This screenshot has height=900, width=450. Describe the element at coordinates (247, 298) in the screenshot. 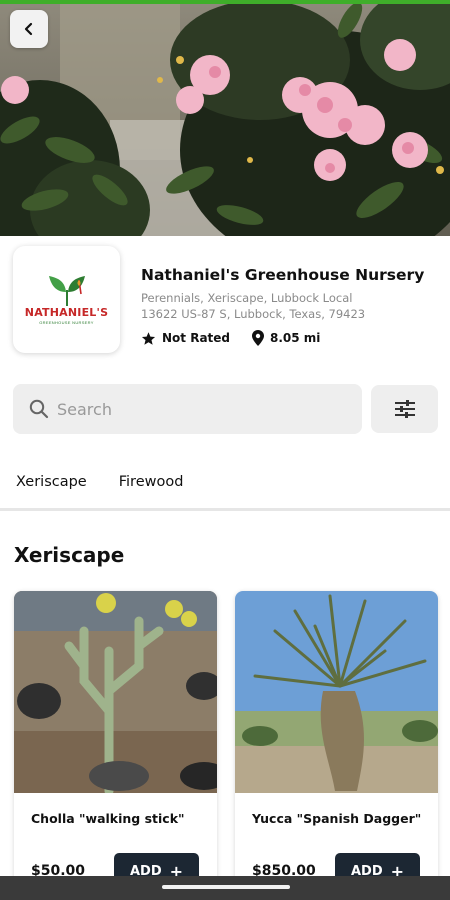

I see `store-categories: Perennials, Xeriscape, Lubbock Local` at that location.